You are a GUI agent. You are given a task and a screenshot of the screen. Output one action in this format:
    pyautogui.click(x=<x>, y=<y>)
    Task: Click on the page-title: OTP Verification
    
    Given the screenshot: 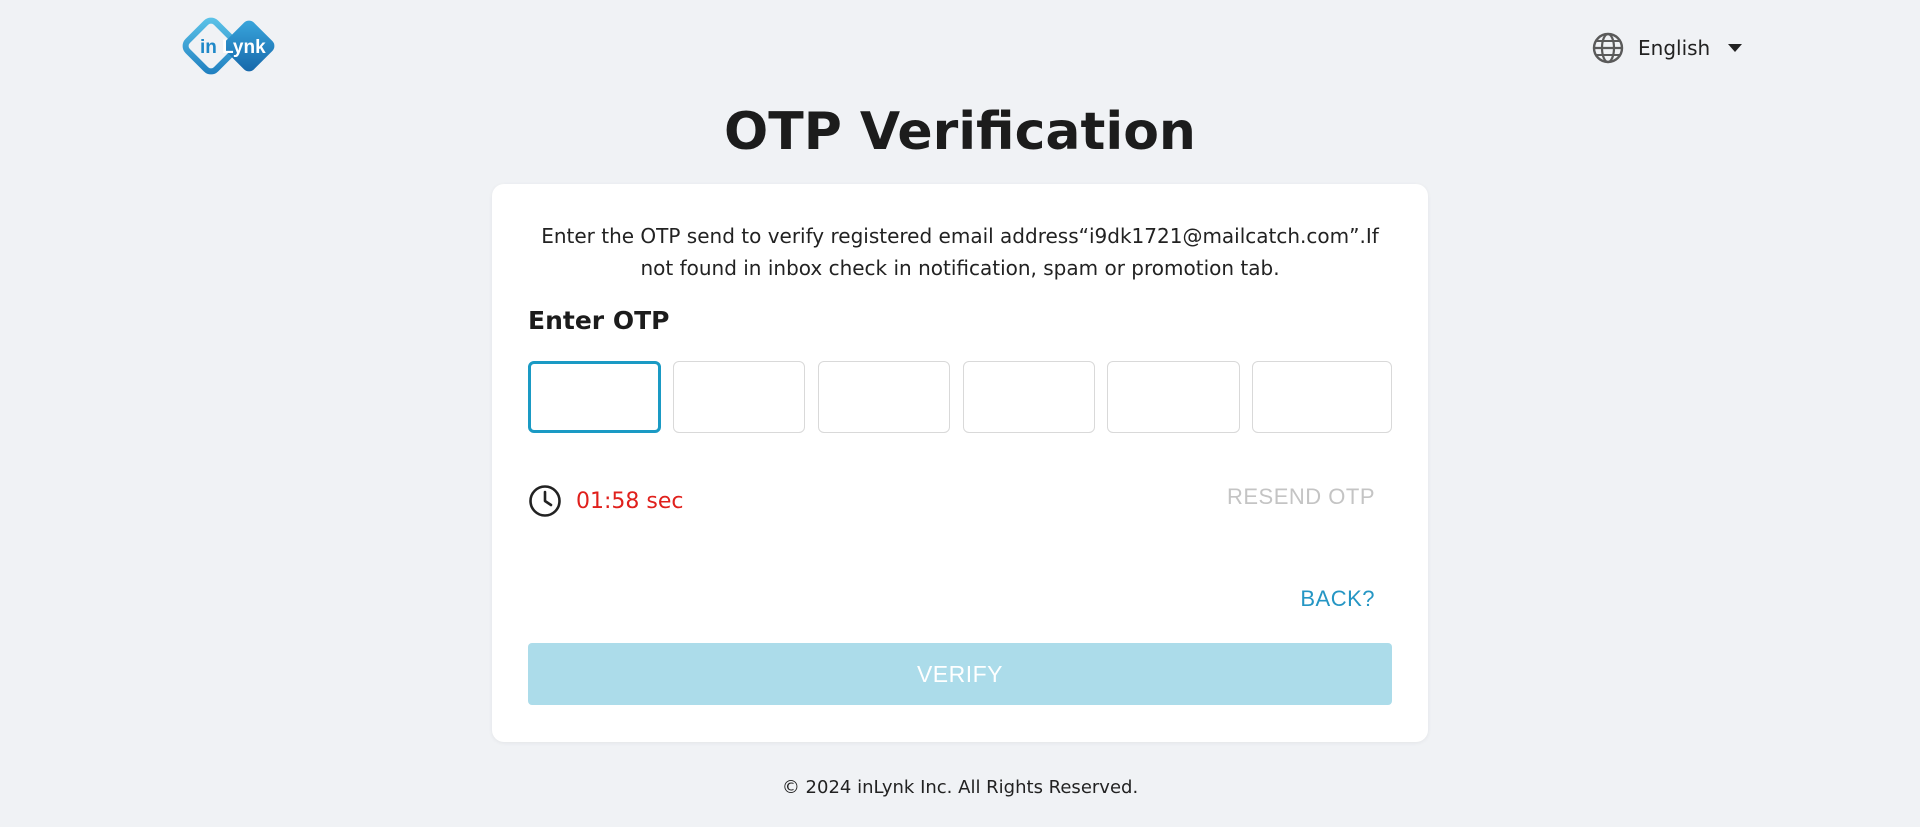 What is the action you would take?
    pyautogui.click(x=960, y=132)
    